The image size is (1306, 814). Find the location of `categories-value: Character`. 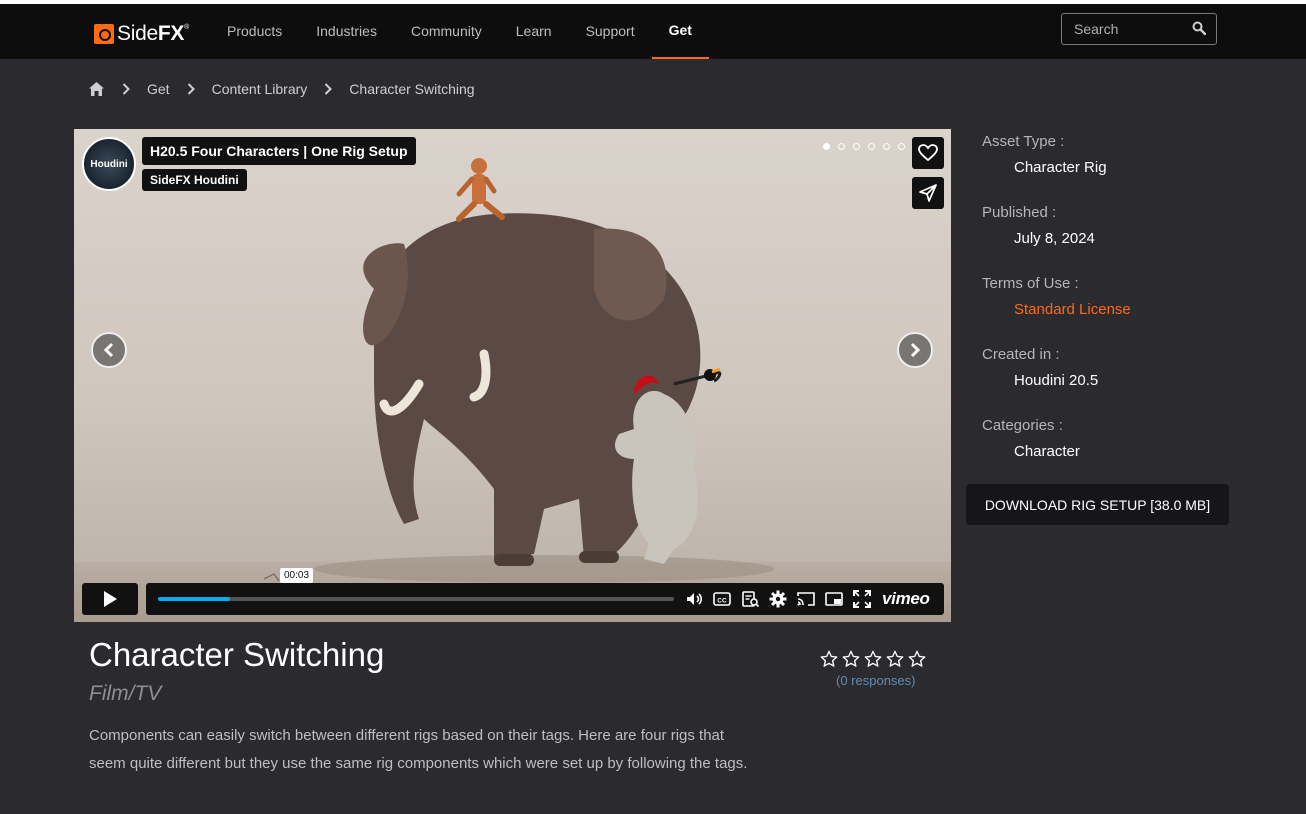

categories-value: Character is located at coordinates (1047, 451).